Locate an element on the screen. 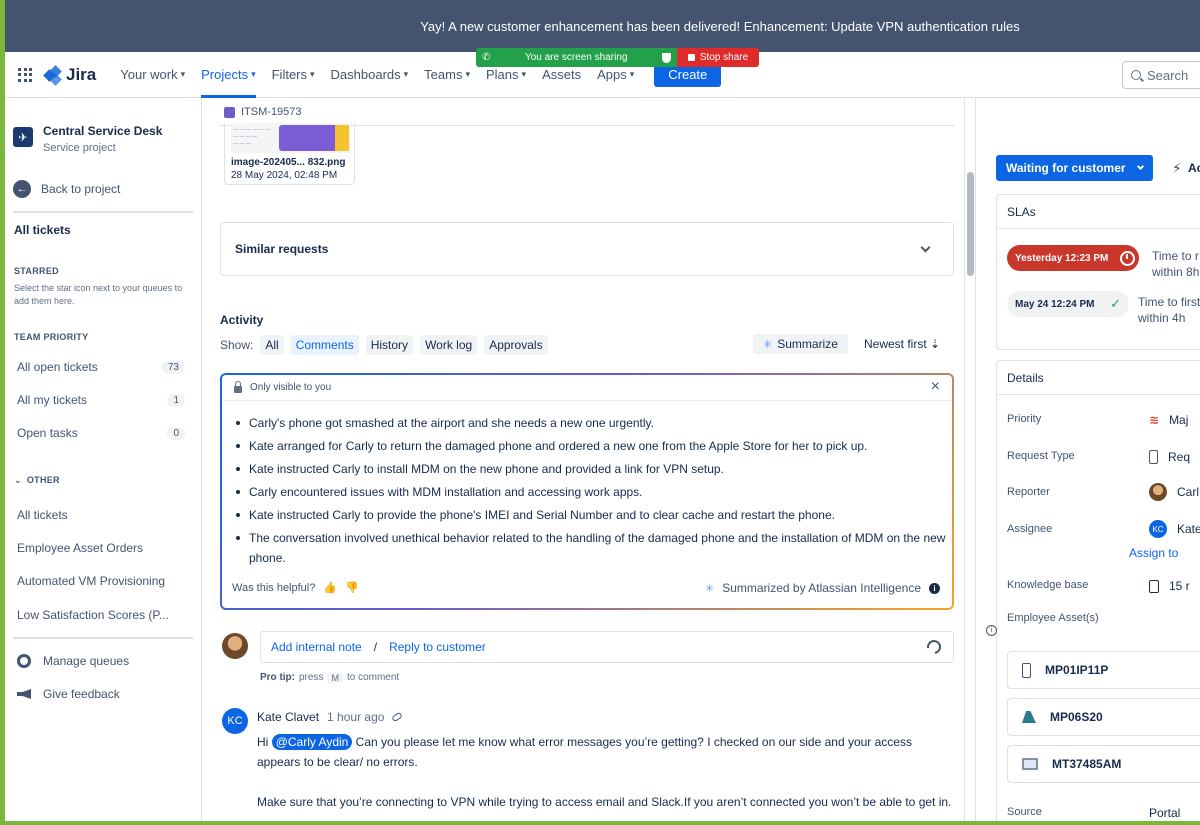  paperclip-icon is located at coordinates (934, 647).